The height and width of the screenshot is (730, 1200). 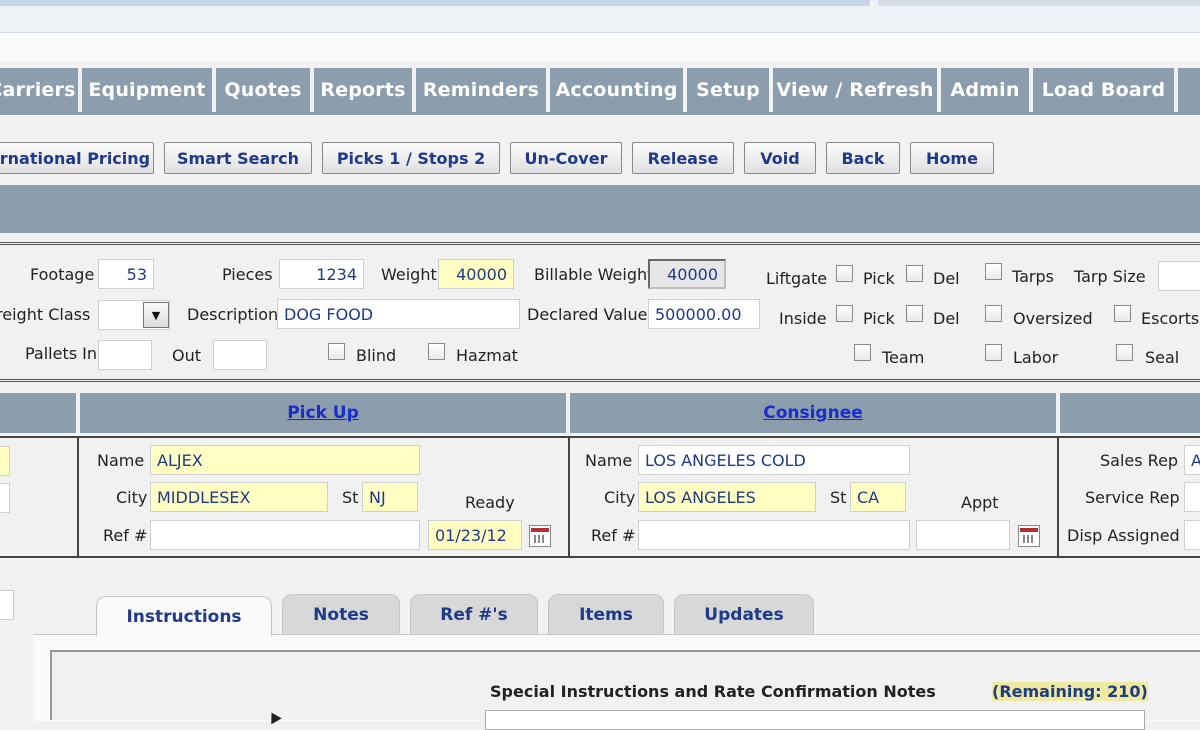 What do you see at coordinates (474, 614) in the screenshot?
I see `tab-refs: Ref #'s` at bounding box center [474, 614].